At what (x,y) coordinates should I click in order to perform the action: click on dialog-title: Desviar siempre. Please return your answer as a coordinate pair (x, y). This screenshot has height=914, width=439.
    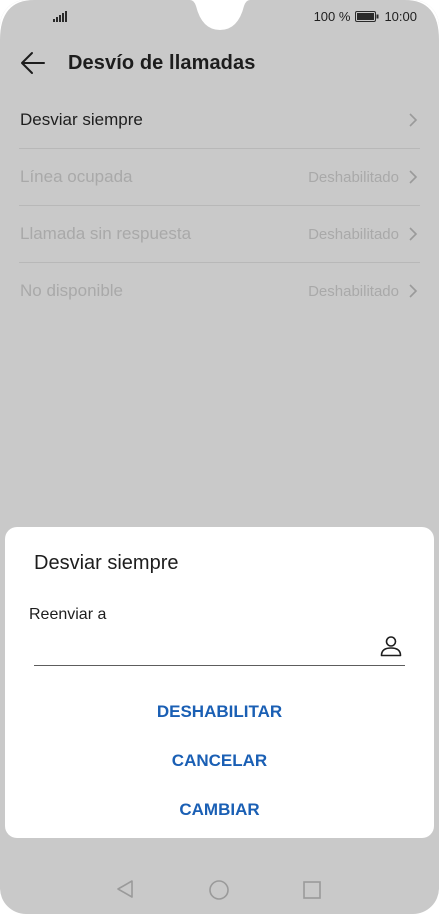
    Looking at the image, I should click on (106, 563).